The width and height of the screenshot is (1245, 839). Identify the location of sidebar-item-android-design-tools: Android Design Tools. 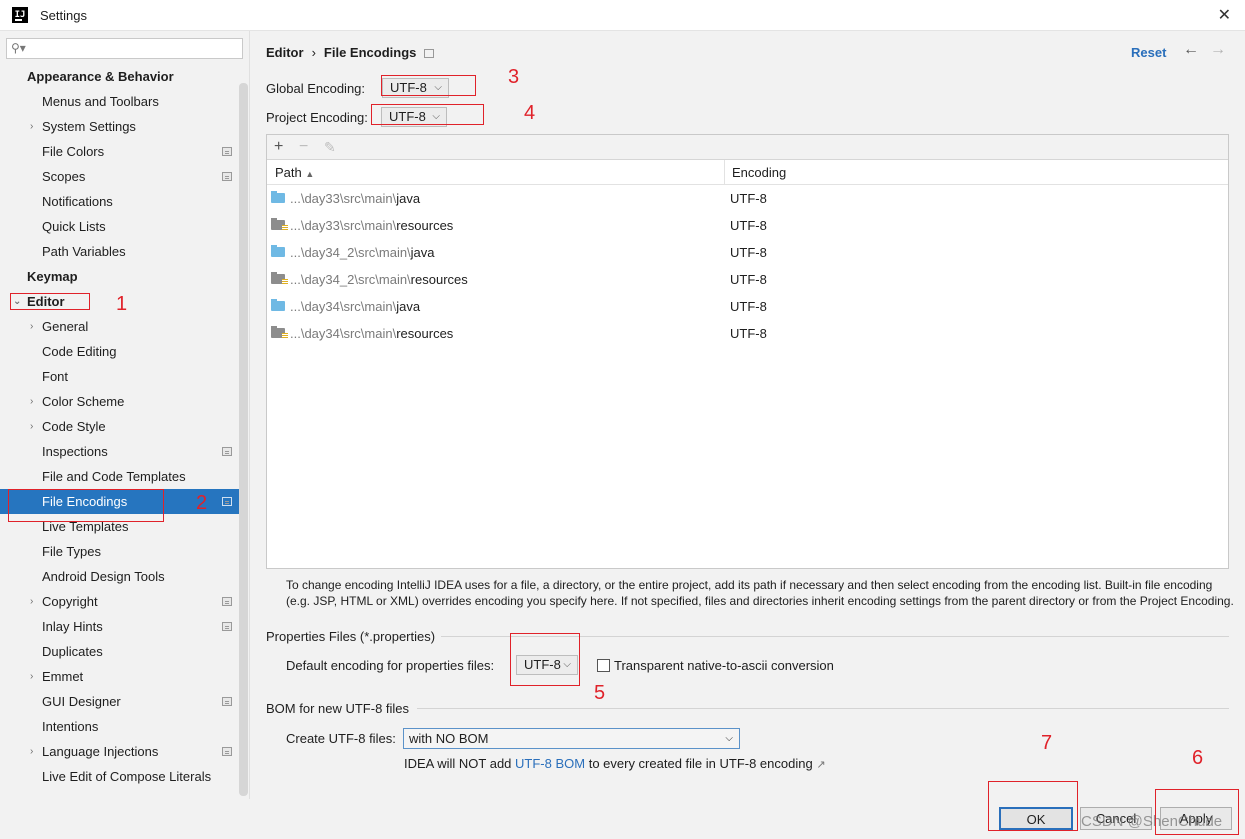
(124, 576).